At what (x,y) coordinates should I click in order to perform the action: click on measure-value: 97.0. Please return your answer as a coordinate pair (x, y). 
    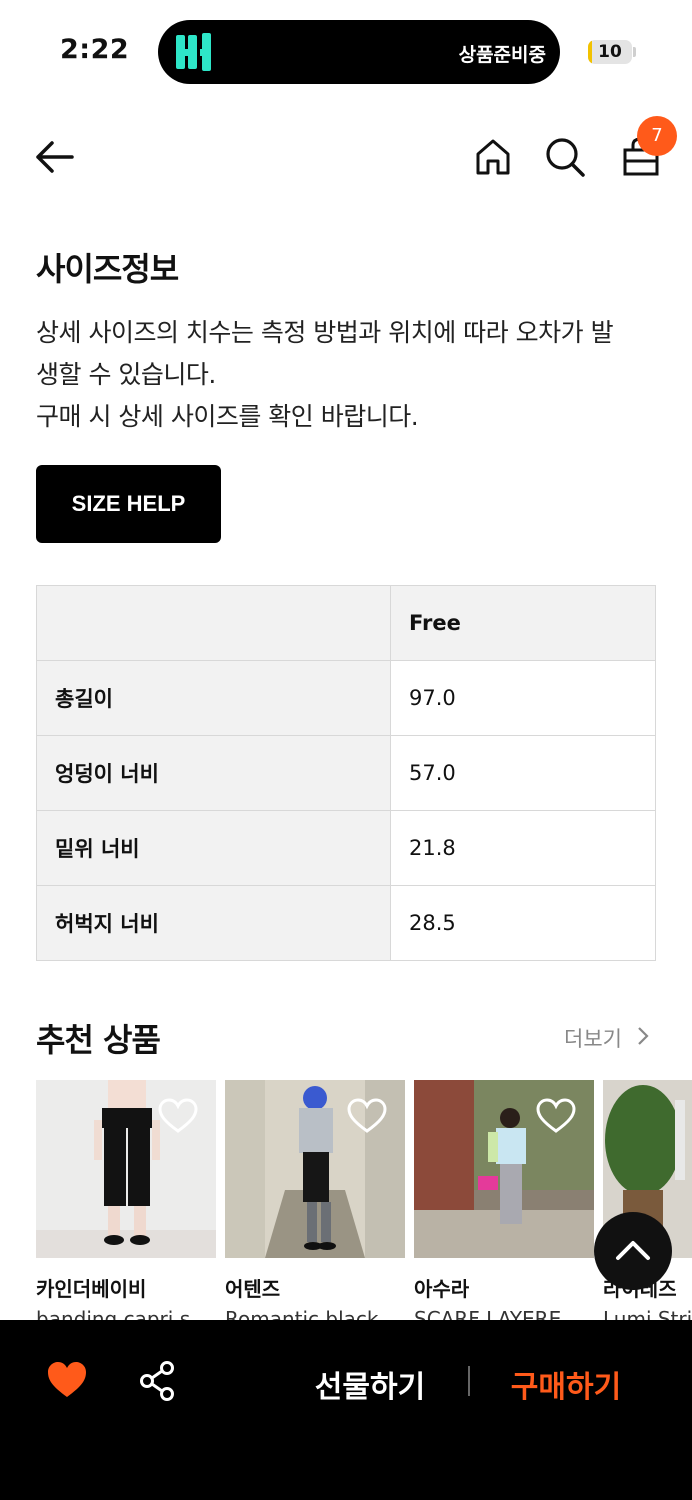
    Looking at the image, I should click on (523, 698).